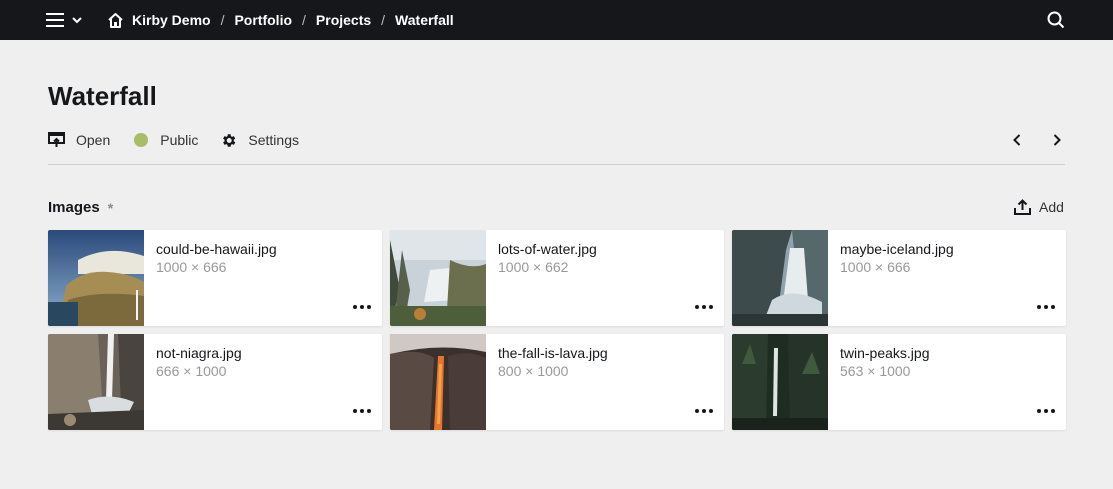 The height and width of the screenshot is (489, 1113). I want to click on section-title: Images, so click(74, 207).